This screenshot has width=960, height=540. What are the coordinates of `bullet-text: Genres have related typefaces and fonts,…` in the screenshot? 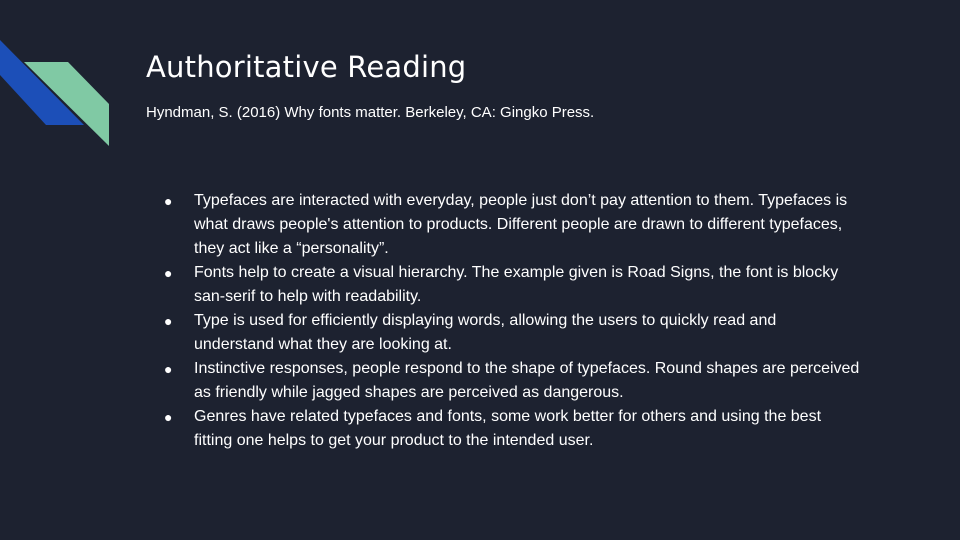 It's located at (508, 428).